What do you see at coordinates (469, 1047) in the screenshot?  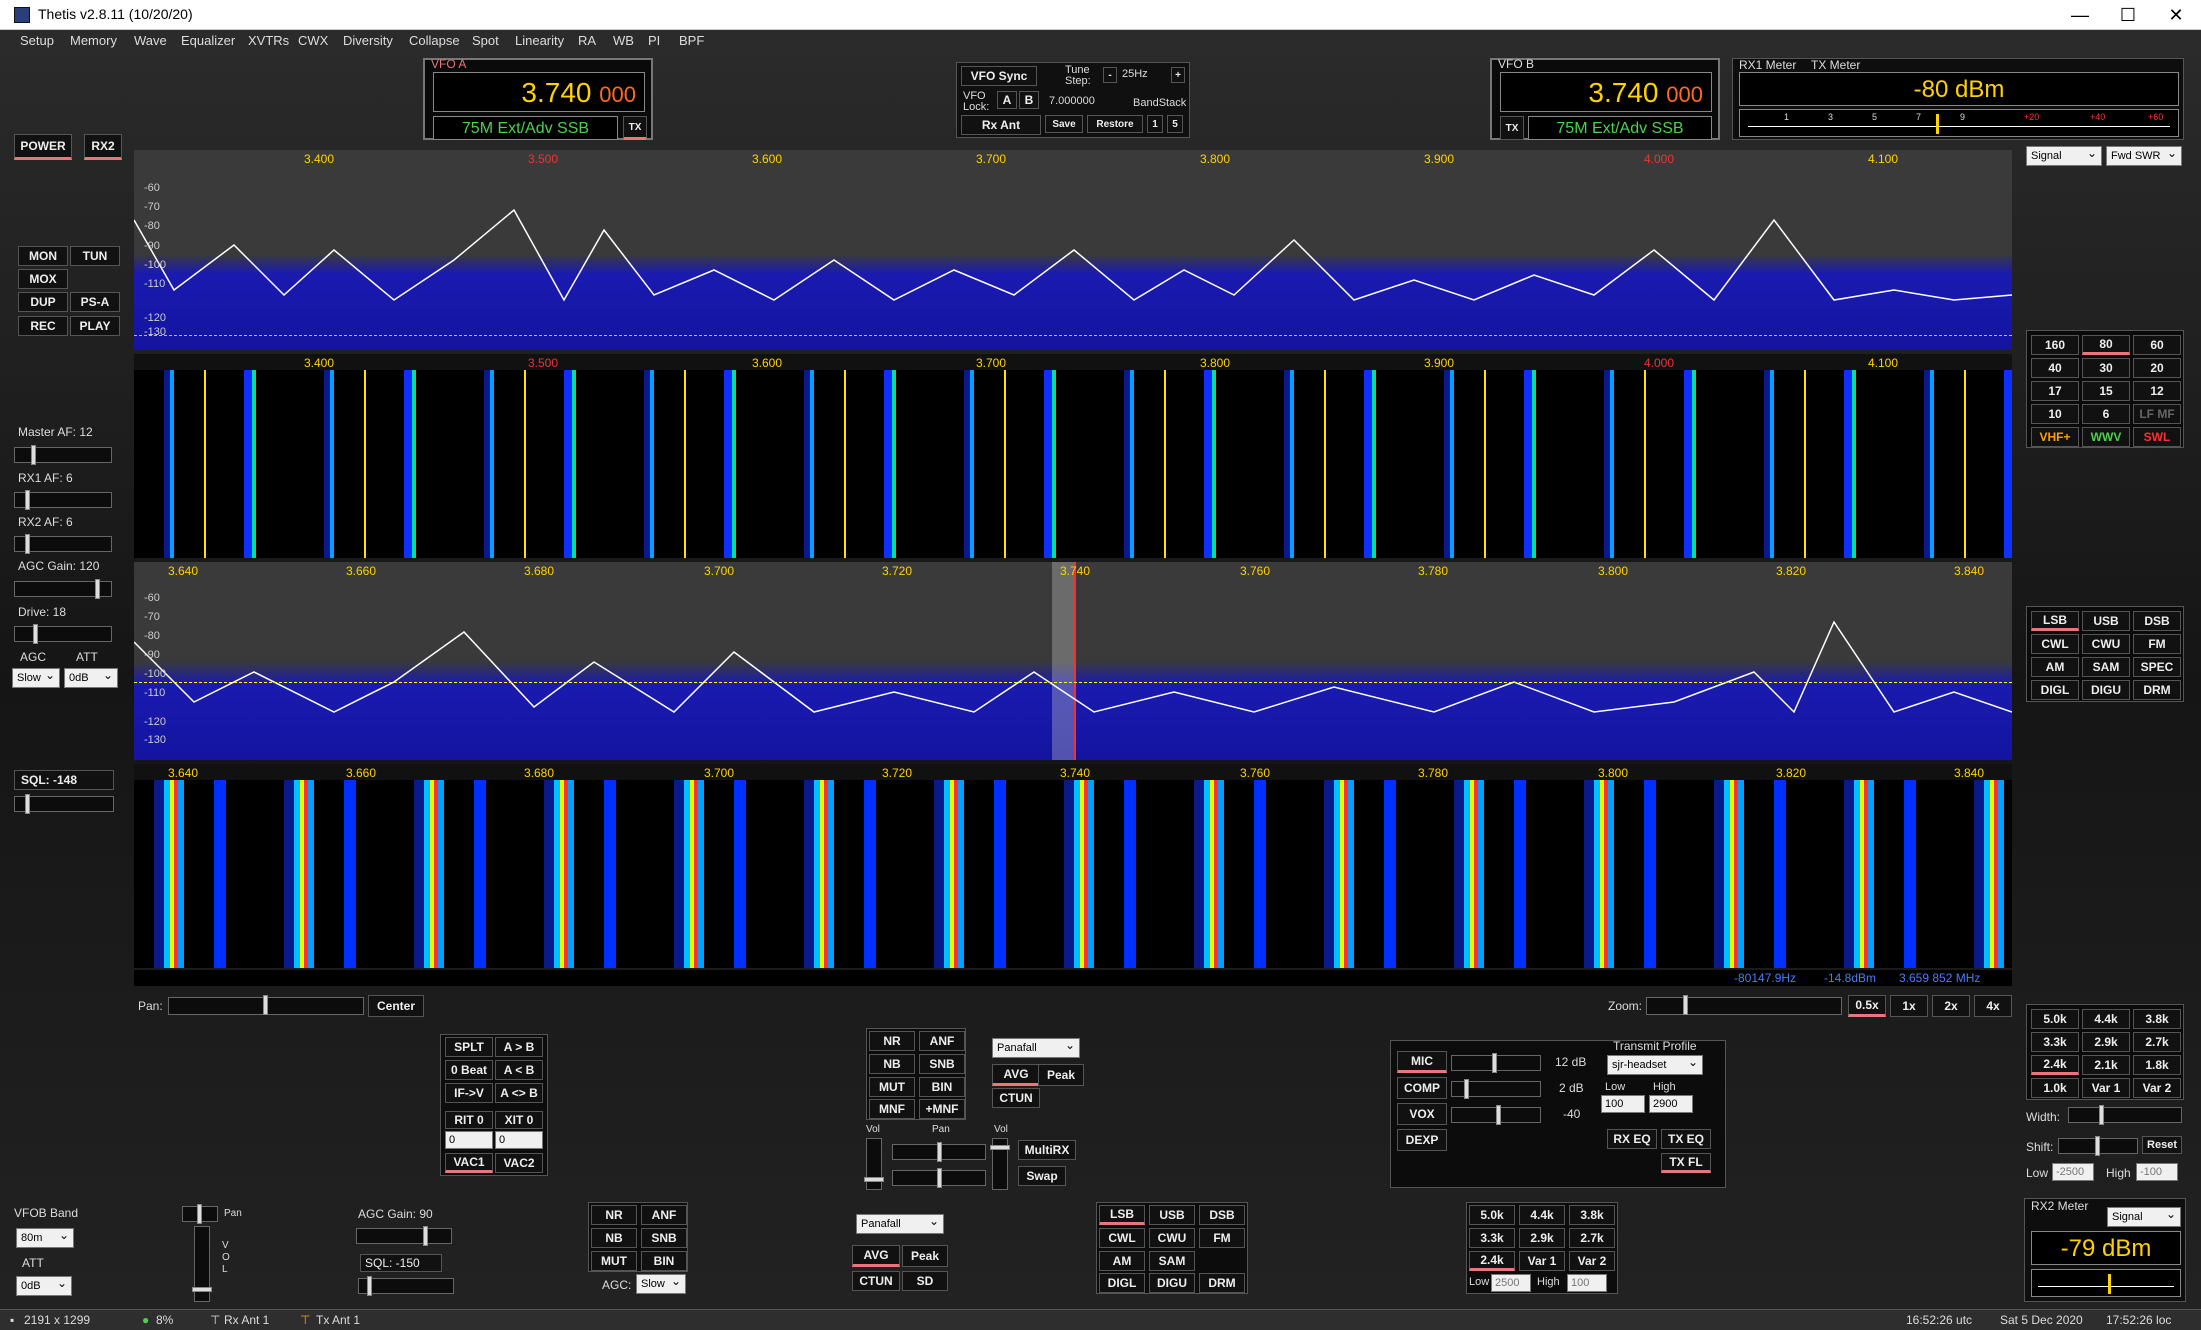 I see `split-button: SPLT` at bounding box center [469, 1047].